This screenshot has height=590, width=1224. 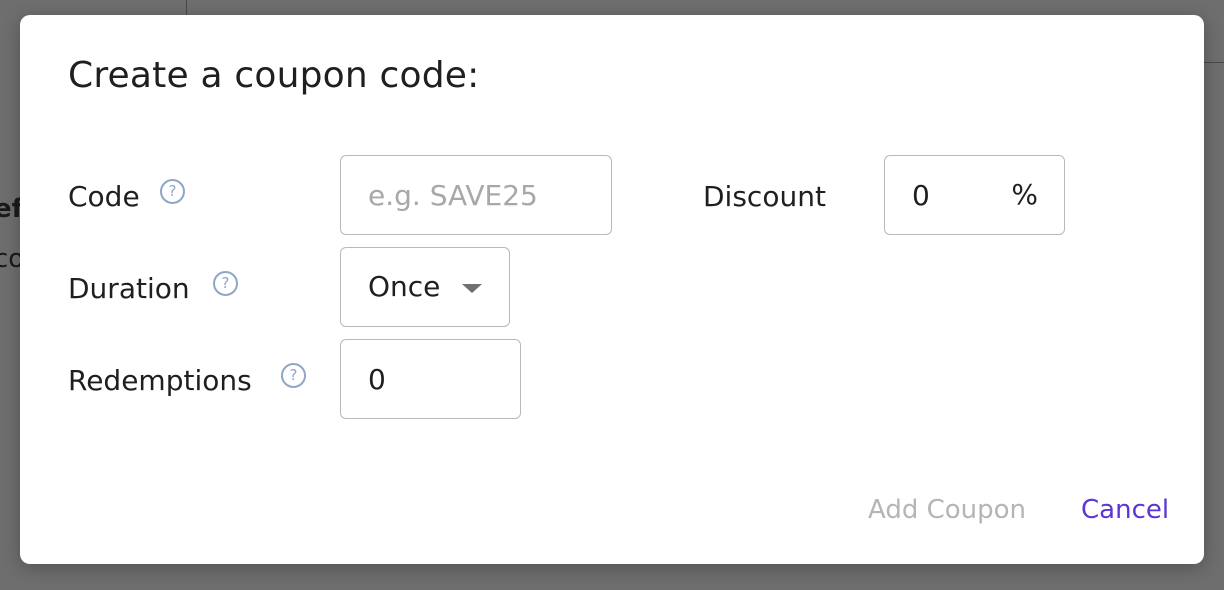 What do you see at coordinates (104, 196) in the screenshot?
I see `code-label: Code` at bounding box center [104, 196].